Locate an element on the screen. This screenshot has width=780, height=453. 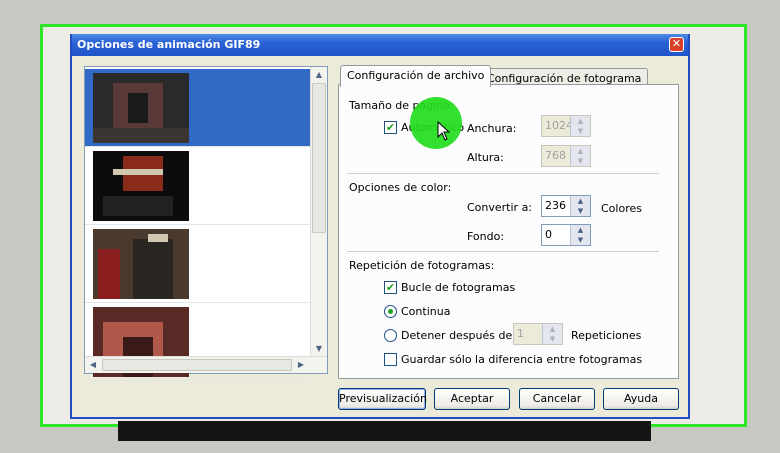
mouse-pointer-icon is located at coordinates (444, 131).